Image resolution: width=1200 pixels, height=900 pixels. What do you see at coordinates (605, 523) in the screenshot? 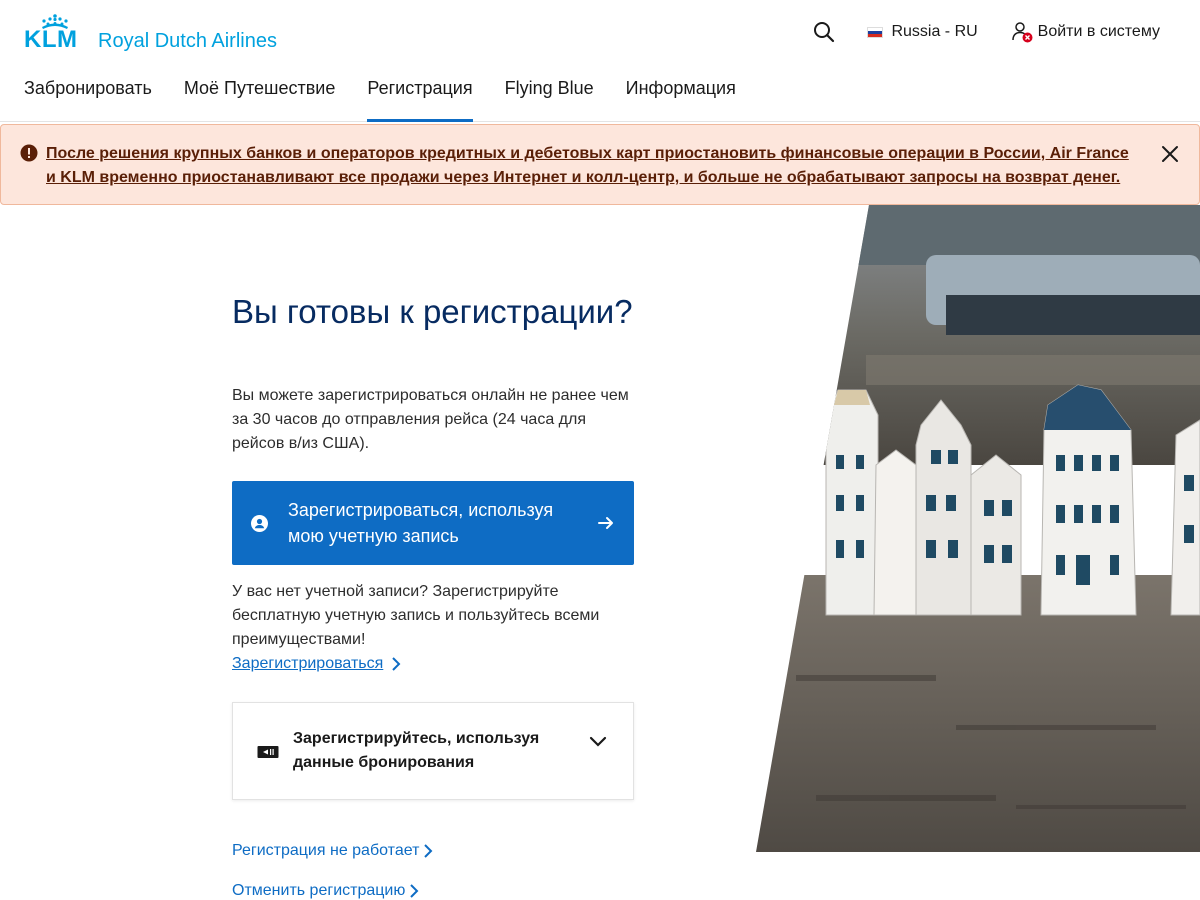
I see `arrow-right-icon` at bounding box center [605, 523].